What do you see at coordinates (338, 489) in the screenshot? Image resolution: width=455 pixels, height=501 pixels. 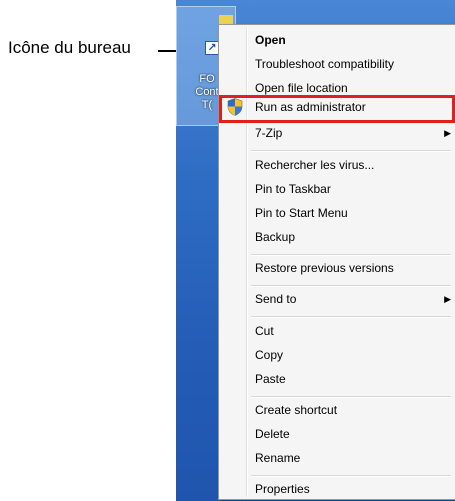 I see `menu-item-properties: Properties` at bounding box center [338, 489].